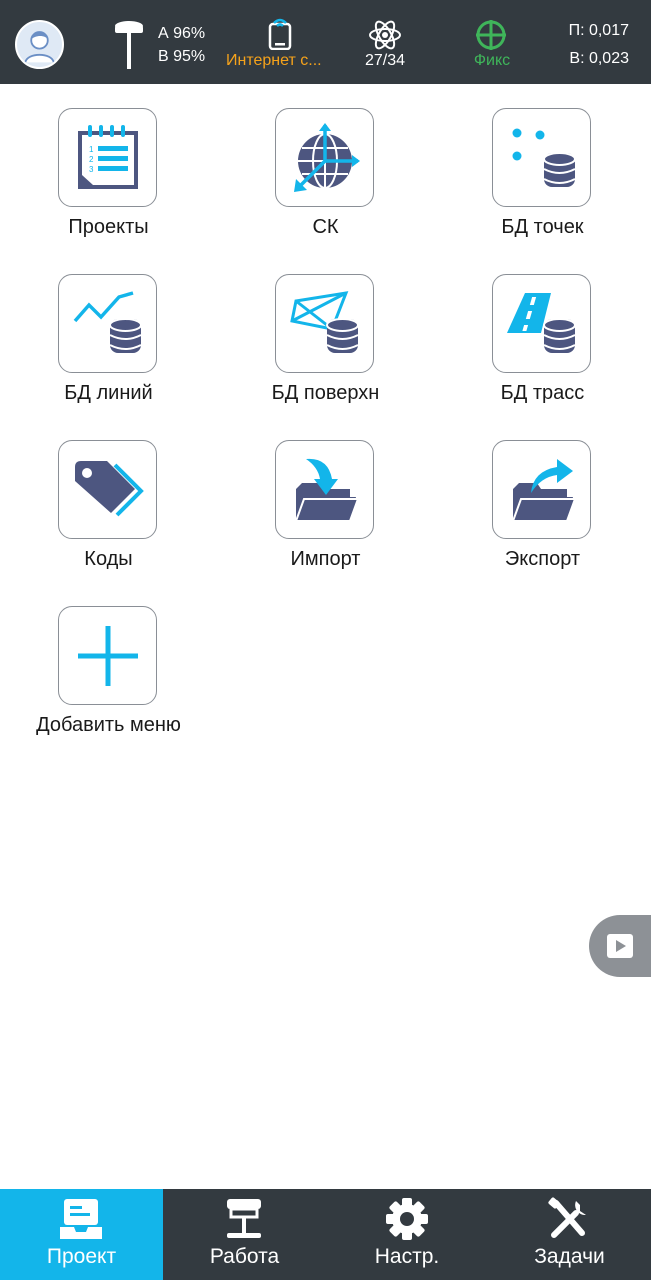  I want to click on menu-item-surfaces-db: БД поверхн, so click(325, 333).